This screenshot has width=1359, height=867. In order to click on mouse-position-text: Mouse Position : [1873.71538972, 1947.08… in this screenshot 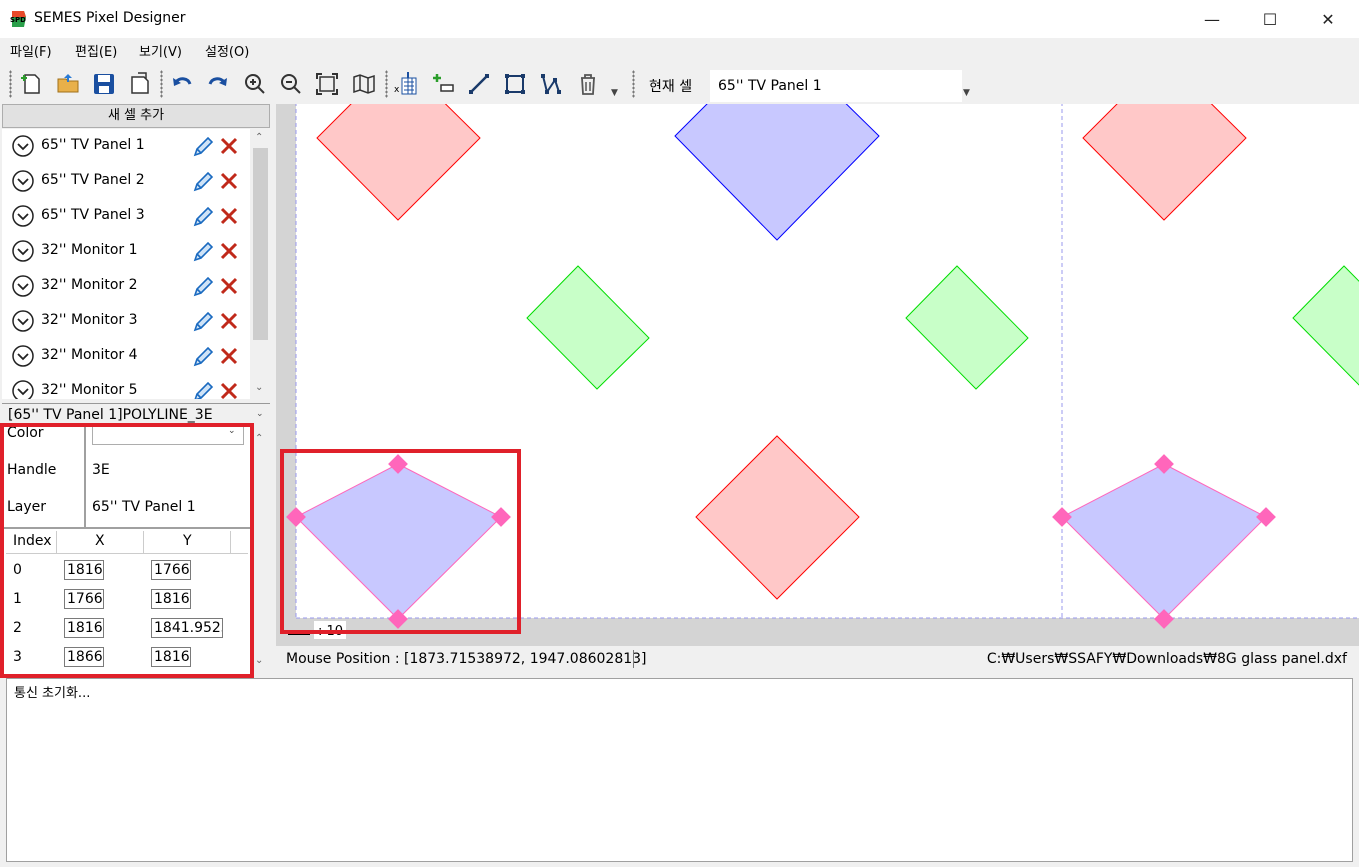, I will do `click(466, 659)`.